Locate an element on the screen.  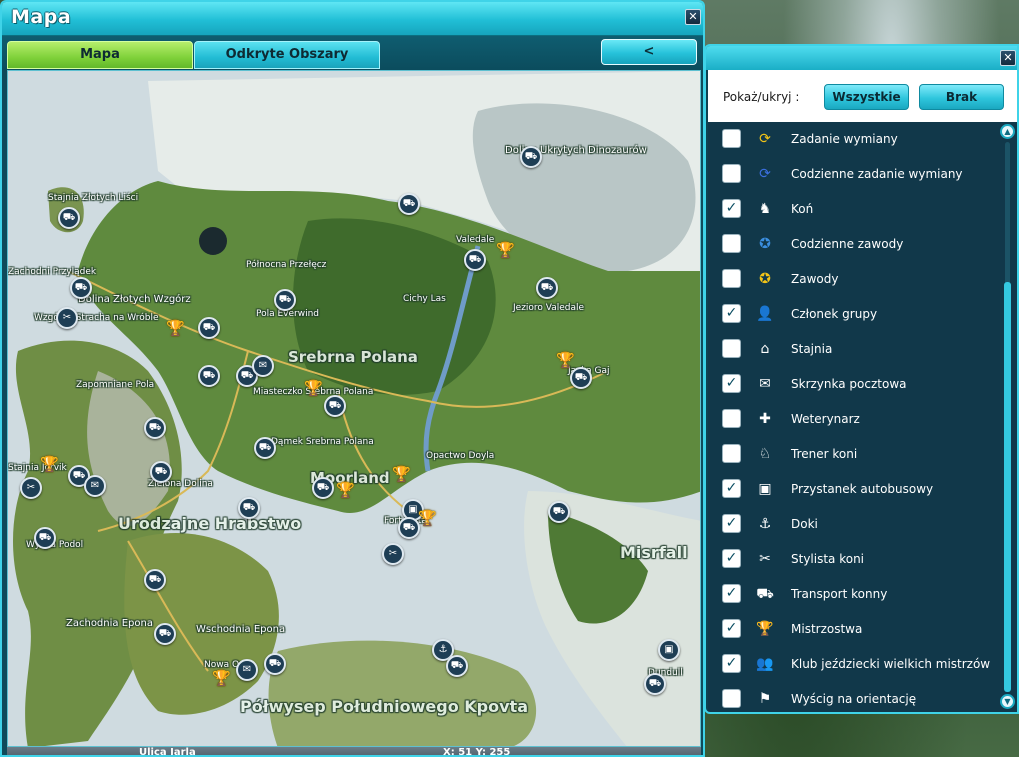
legend-item: ✓ ▣ Przystanek autobusowy is located at coordinates (854, 489).